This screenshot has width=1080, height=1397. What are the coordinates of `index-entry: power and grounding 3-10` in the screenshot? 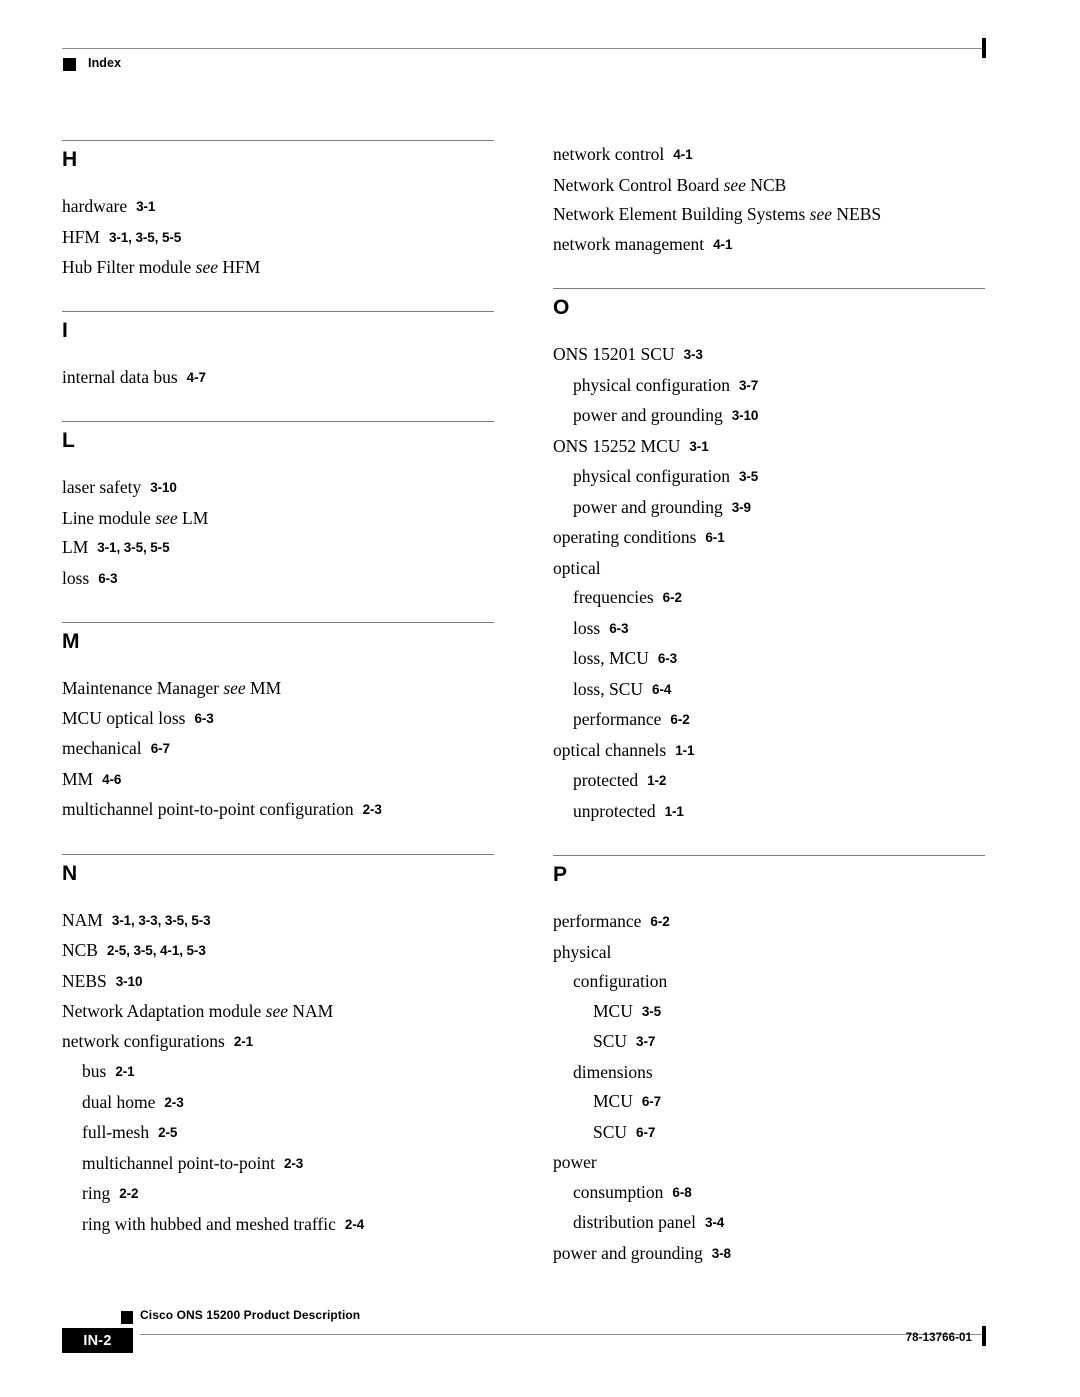 It's located at (769, 416).